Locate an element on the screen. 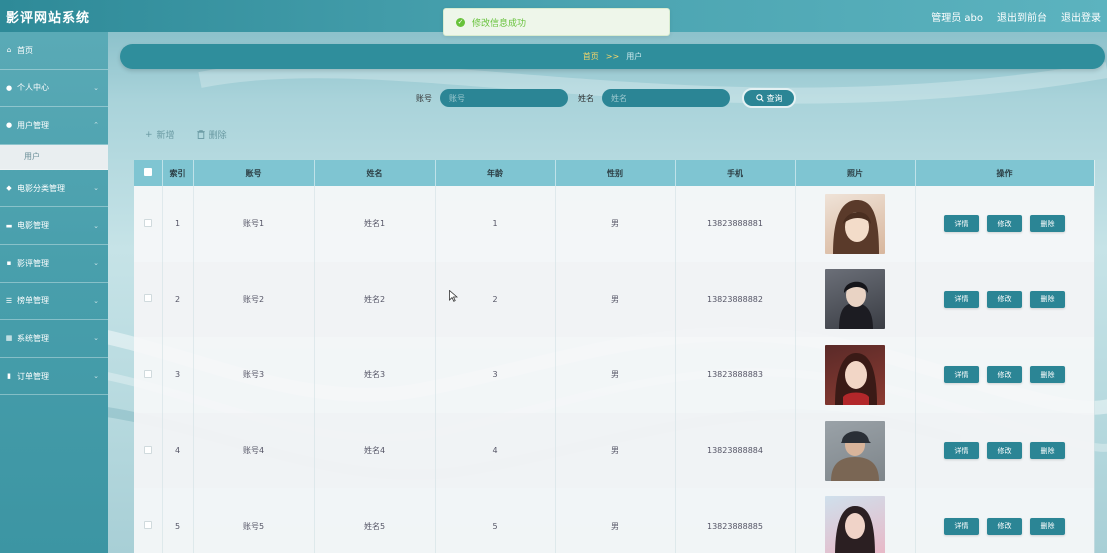 The image size is (1107, 553). sidebar-item-label: 电影分类管理 is located at coordinates (41, 188).